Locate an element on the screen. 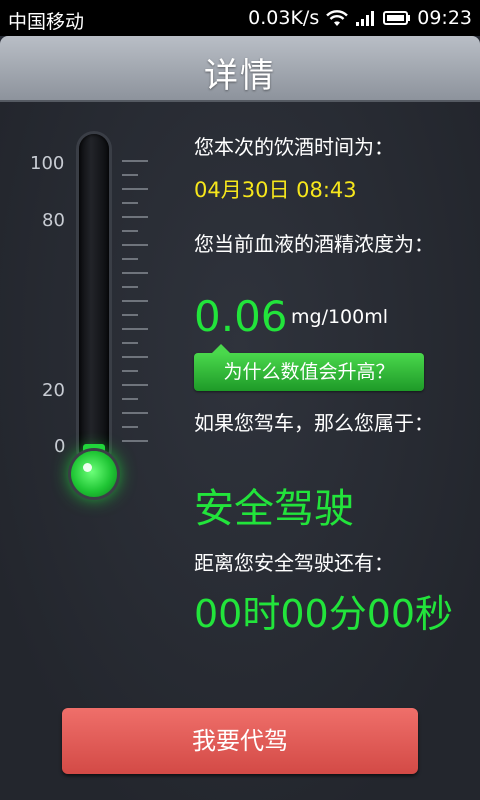  driving-status: 安全驾驶 is located at coordinates (274, 509).